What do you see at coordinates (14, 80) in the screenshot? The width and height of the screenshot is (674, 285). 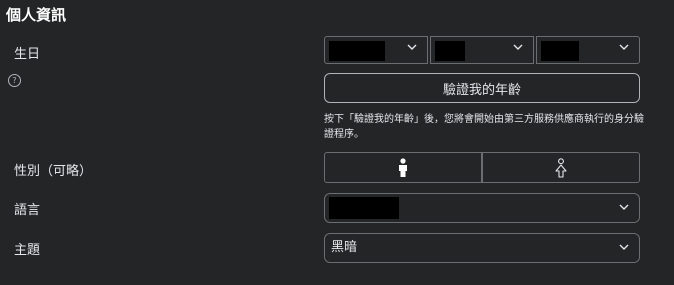 I see `question-circle-icon: ?` at bounding box center [14, 80].